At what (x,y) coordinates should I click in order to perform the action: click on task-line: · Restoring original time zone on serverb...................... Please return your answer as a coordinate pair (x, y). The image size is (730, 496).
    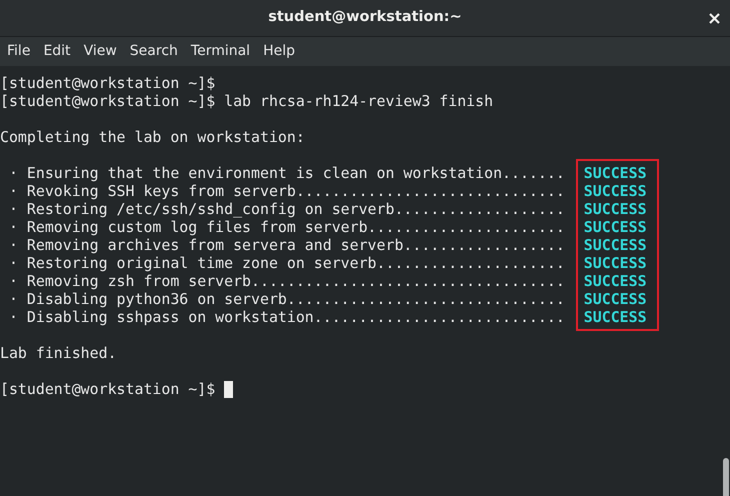
    Looking at the image, I should click on (286, 263).